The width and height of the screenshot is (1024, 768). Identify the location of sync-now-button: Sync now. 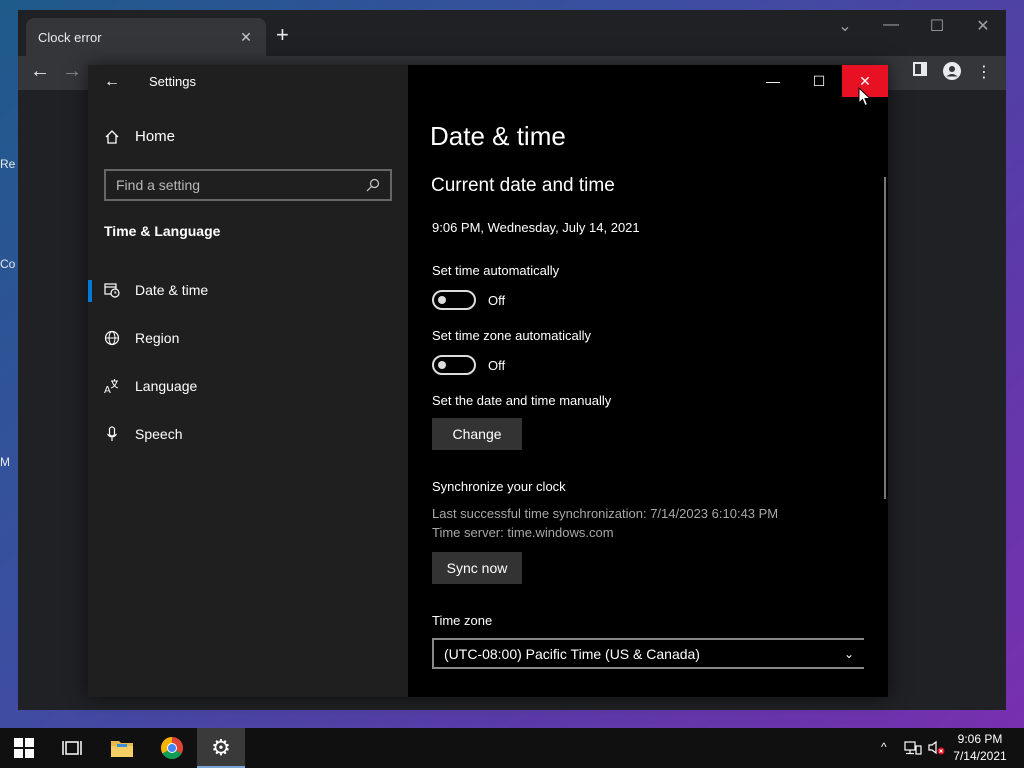
(477, 568).